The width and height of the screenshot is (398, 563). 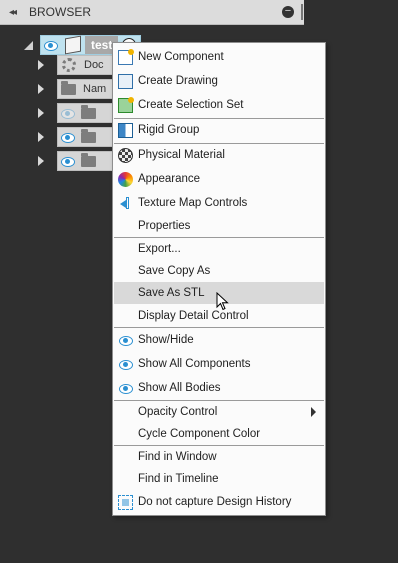 I want to click on menu-item-find-in-timeline: Find in Timeline, so click(x=219, y=479).